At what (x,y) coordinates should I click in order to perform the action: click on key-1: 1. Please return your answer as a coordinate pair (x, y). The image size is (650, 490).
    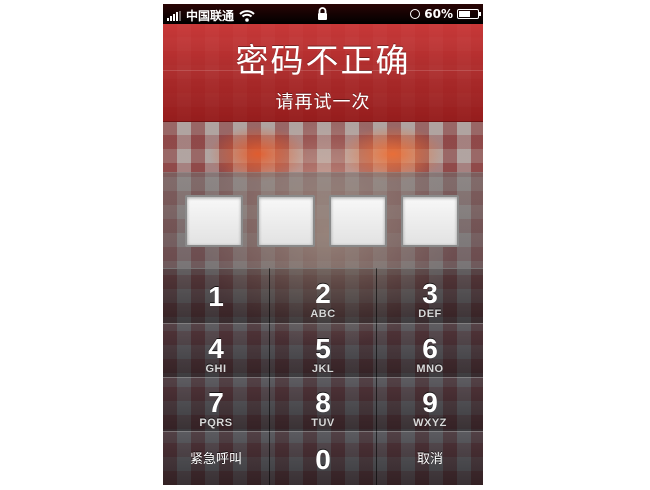
    Looking at the image, I should click on (216, 295).